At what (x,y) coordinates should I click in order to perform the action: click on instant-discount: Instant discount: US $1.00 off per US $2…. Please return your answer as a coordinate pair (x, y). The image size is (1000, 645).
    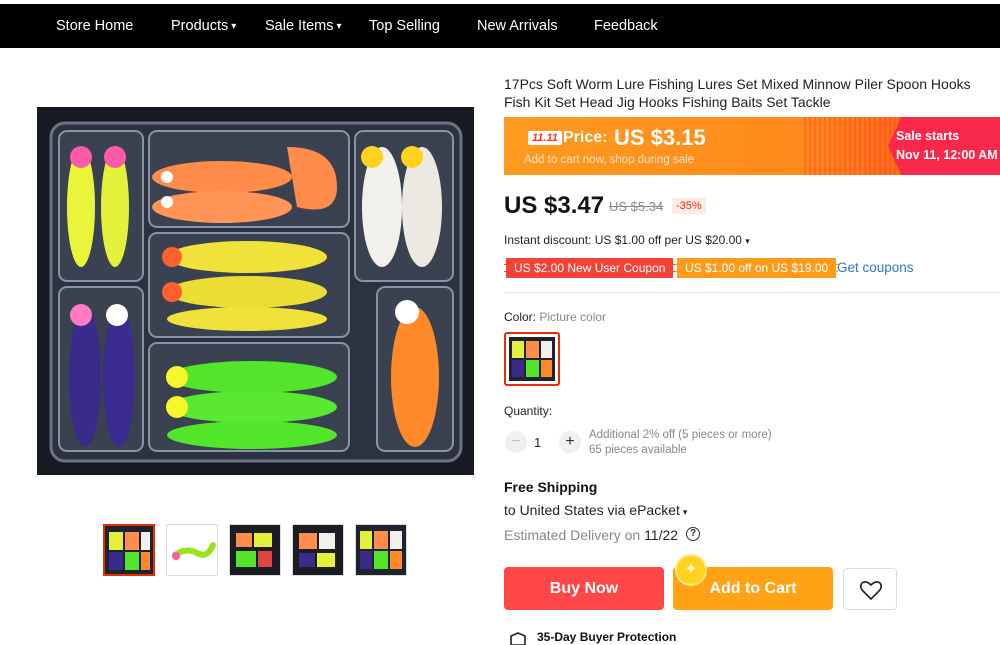
    Looking at the image, I should click on (627, 240).